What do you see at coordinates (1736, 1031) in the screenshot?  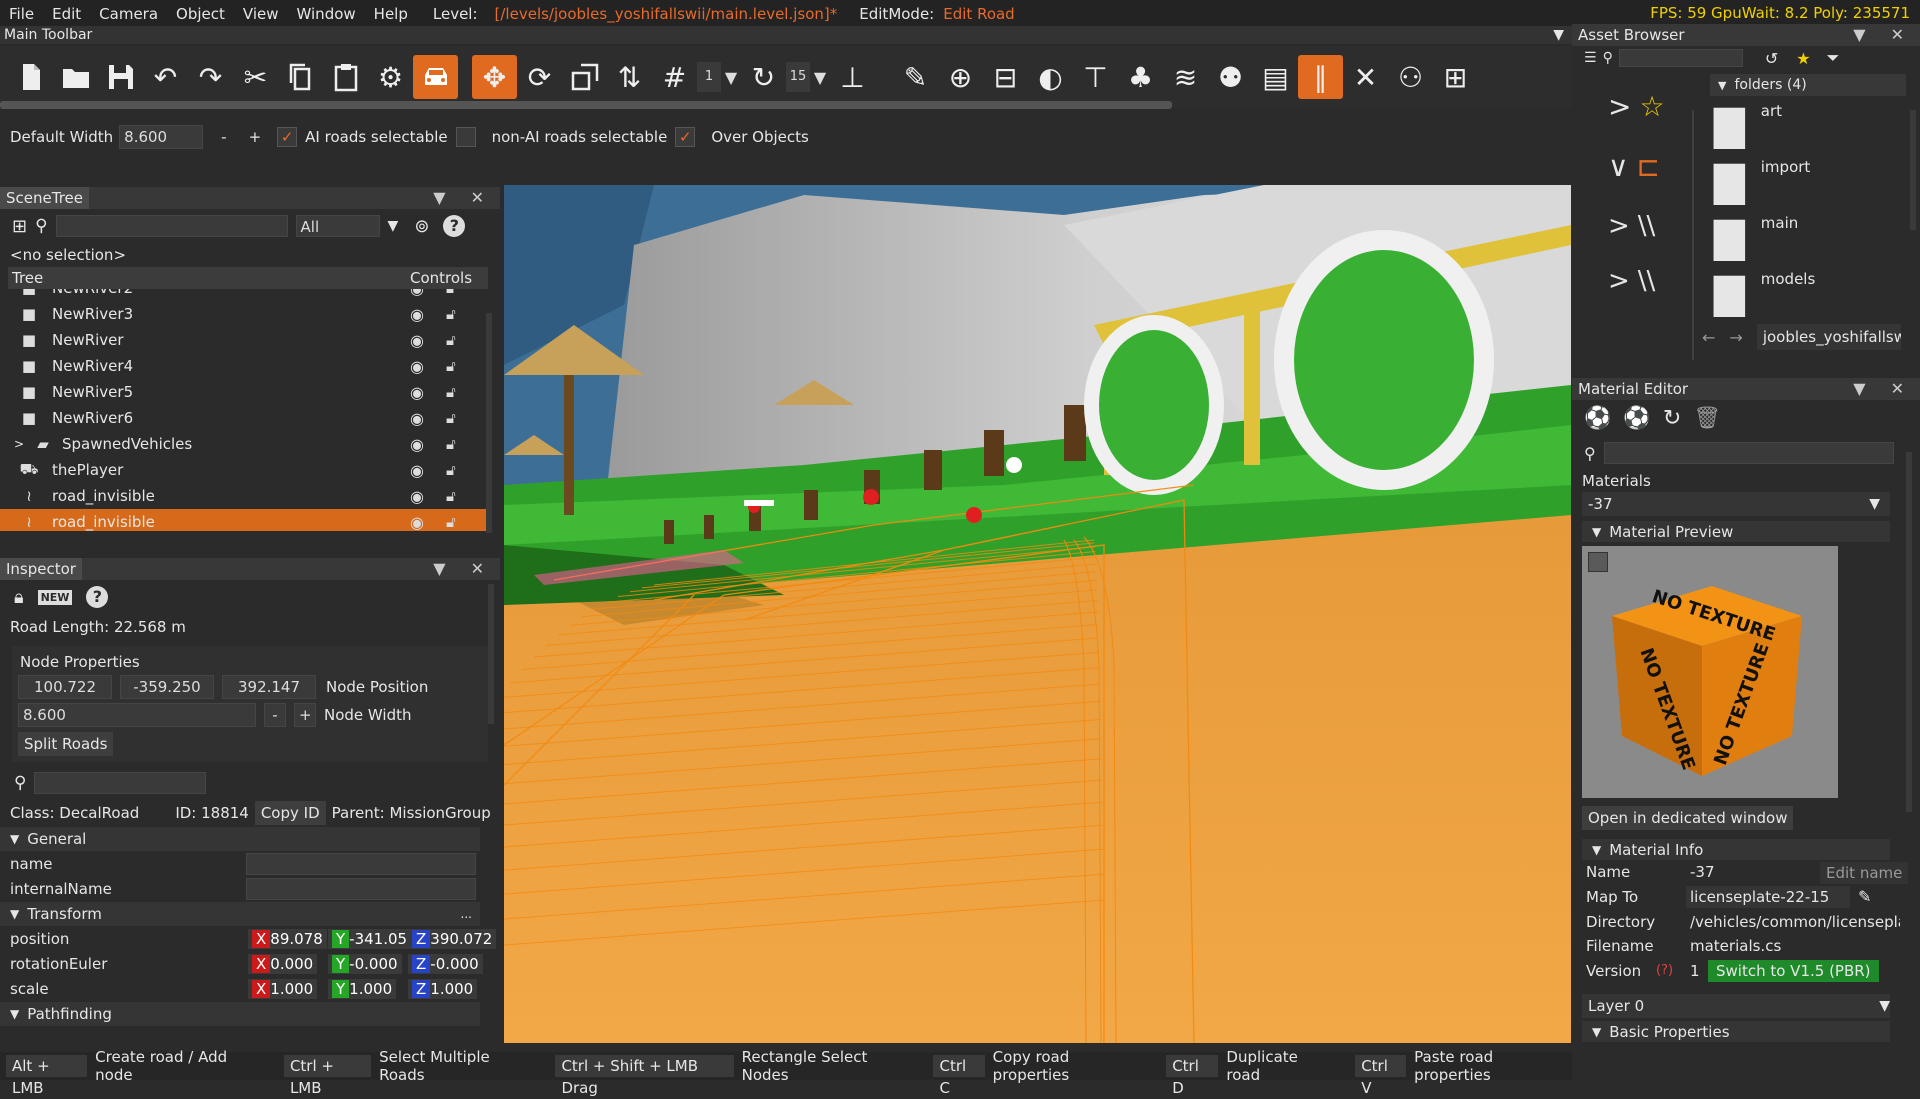 I see `basic-properties-section: ▼ Basic Properties` at bounding box center [1736, 1031].